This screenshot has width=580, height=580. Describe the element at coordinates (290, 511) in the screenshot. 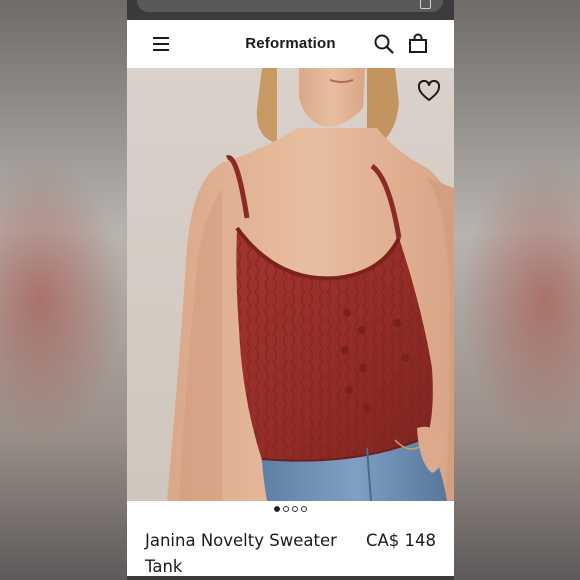

I see `image-carousel-indicator` at that location.